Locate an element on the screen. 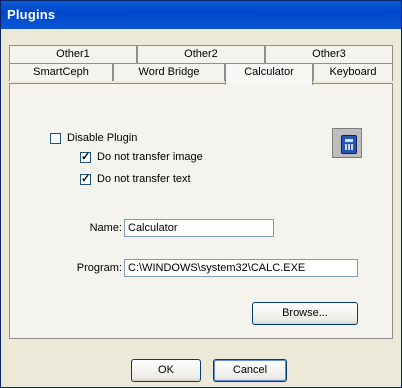 This screenshot has width=402, height=388. no-transfer-image-label: Do not transfer image is located at coordinates (150, 157).